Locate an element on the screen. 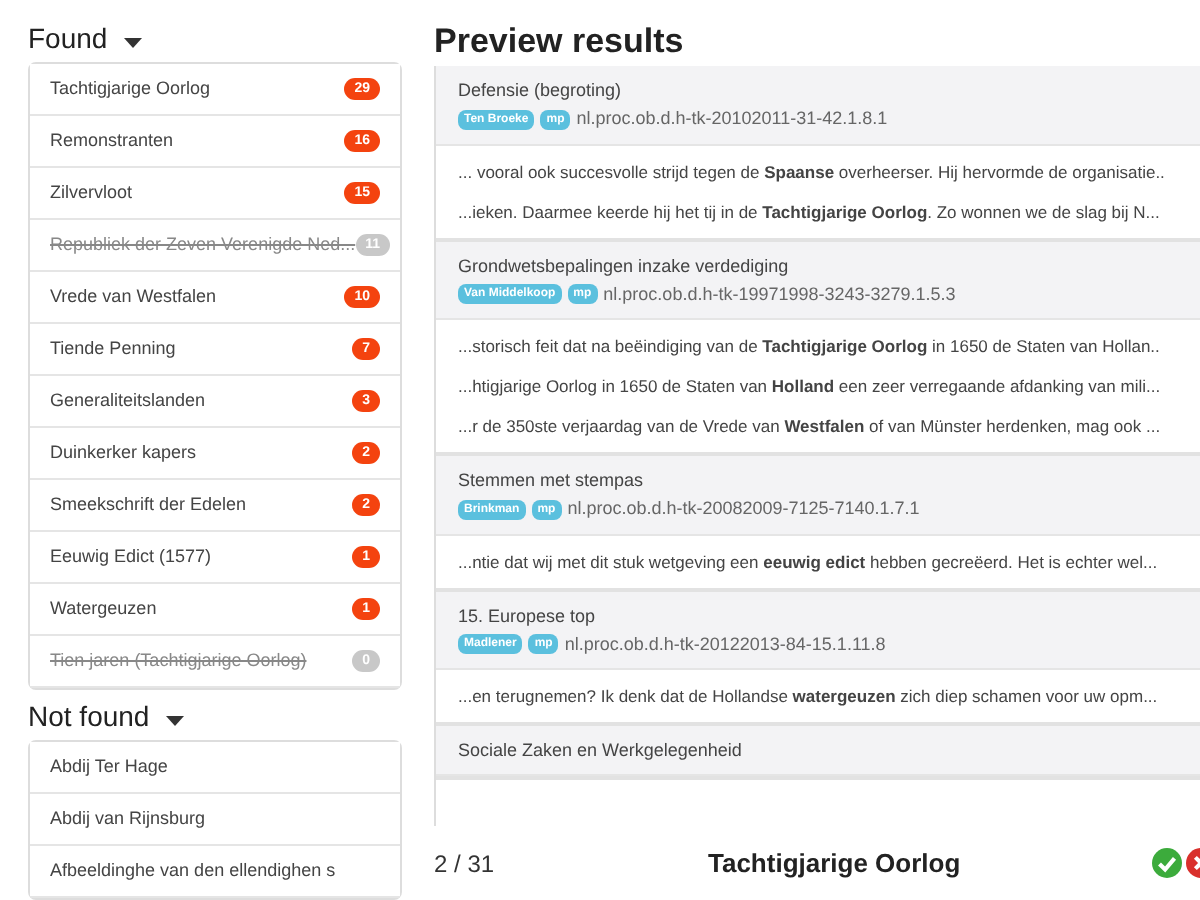  item-label: Duinkerker kapers is located at coordinates (123, 453).